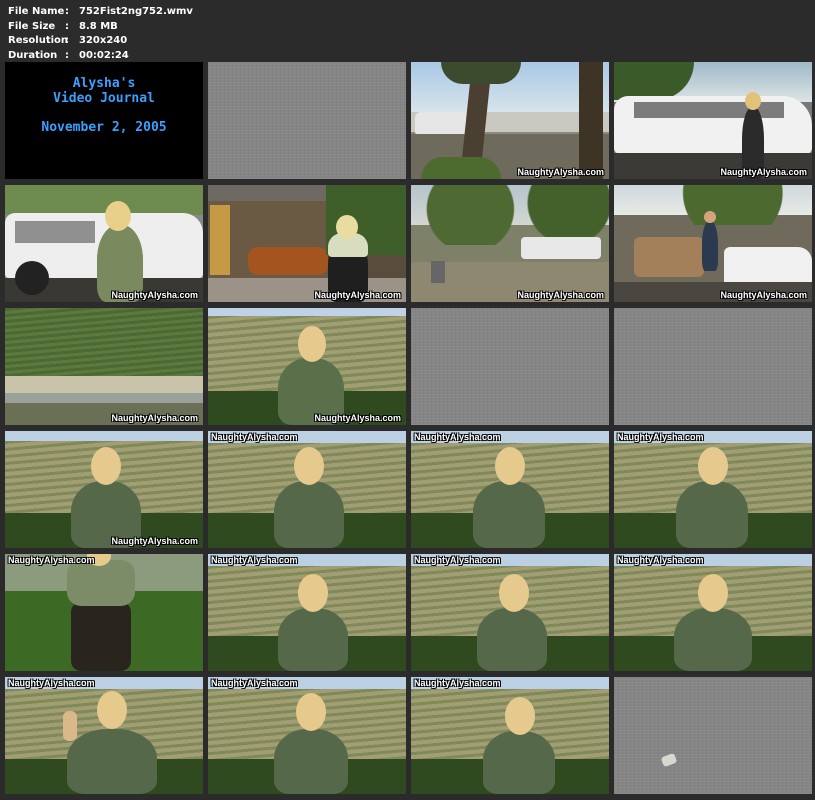 This screenshot has width=815, height=800. Describe the element at coordinates (713, 243) in the screenshot. I see `thumbnail-barrels-truck: NaughtyAlysha.com` at that location.